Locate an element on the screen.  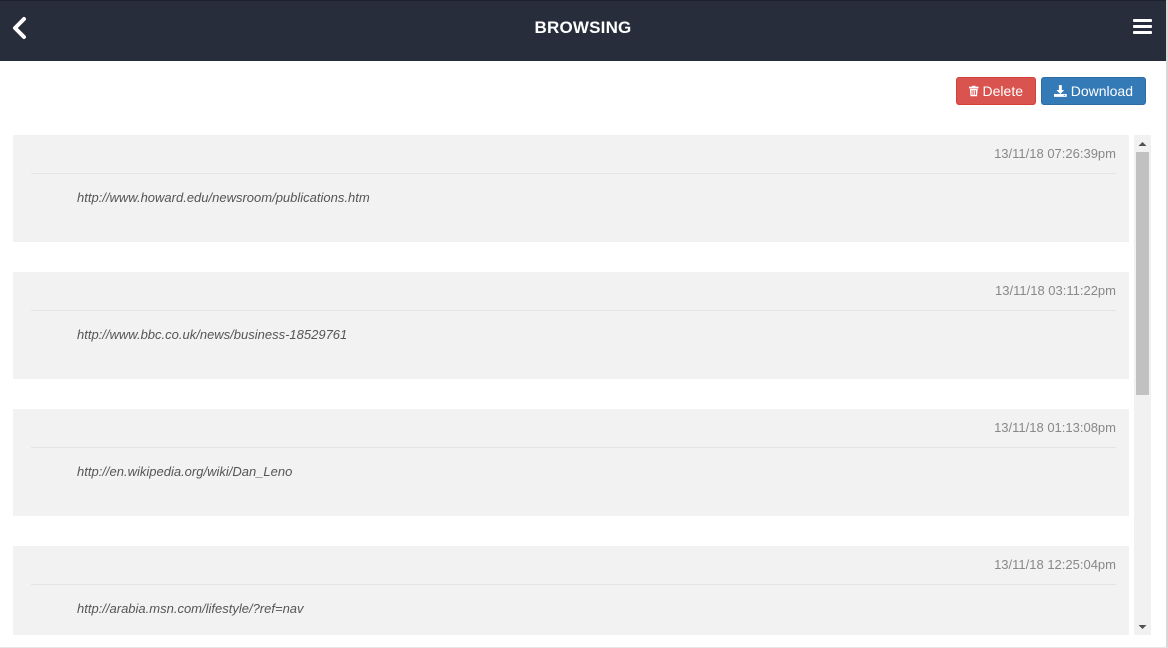
download-button-label: Download is located at coordinates (1101, 91).